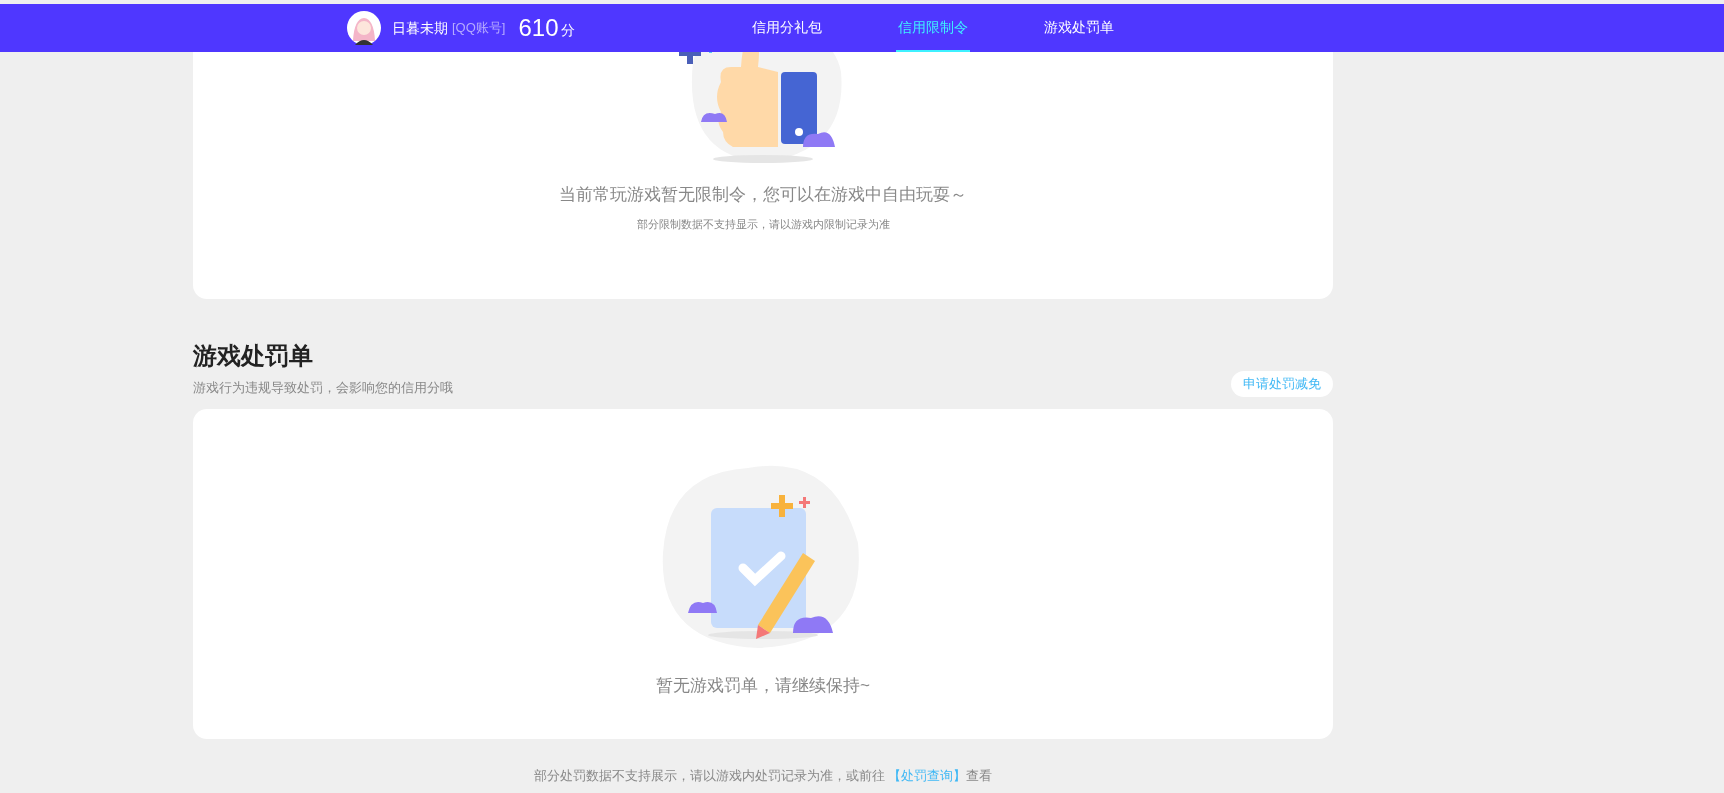  What do you see at coordinates (567, 30) in the screenshot?
I see `score-unit: 分` at bounding box center [567, 30].